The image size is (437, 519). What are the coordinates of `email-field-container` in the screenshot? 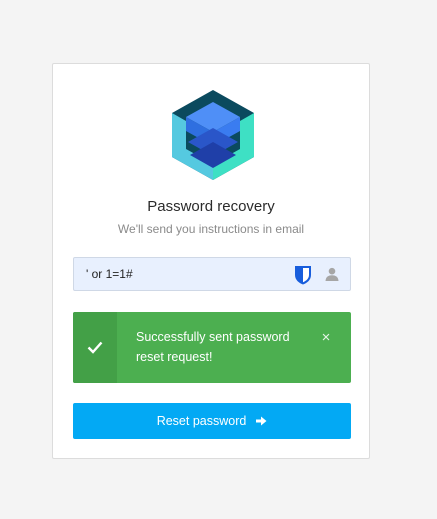 It's located at (212, 274).